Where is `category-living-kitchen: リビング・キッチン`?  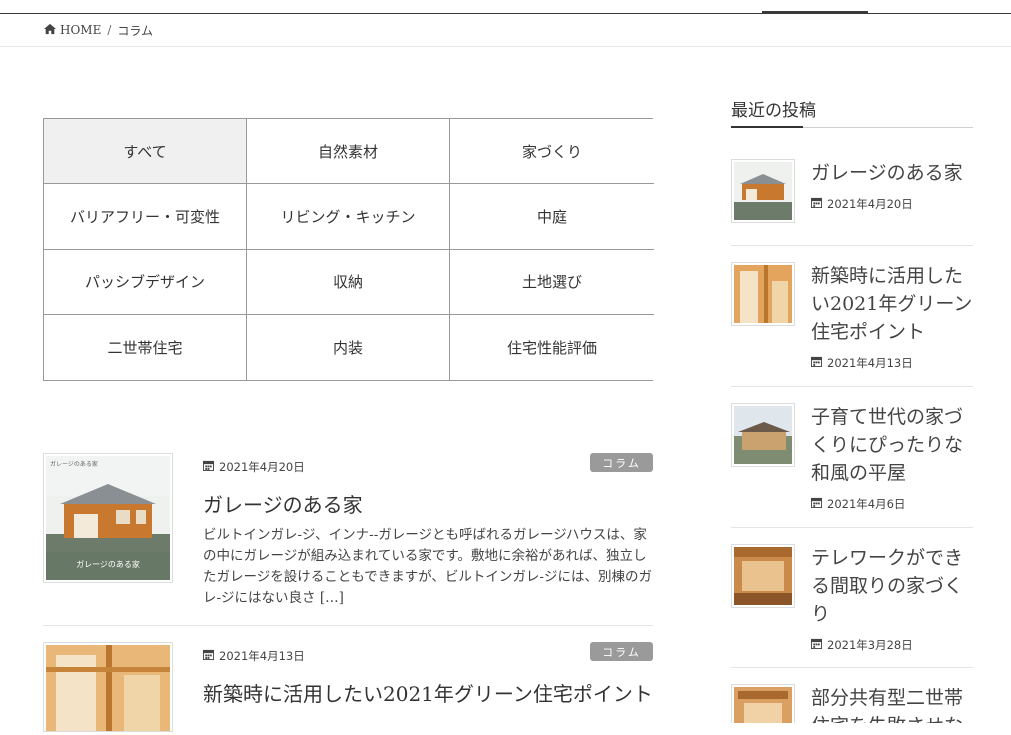
category-living-kitchen: リビング・キッチン is located at coordinates (348, 217).